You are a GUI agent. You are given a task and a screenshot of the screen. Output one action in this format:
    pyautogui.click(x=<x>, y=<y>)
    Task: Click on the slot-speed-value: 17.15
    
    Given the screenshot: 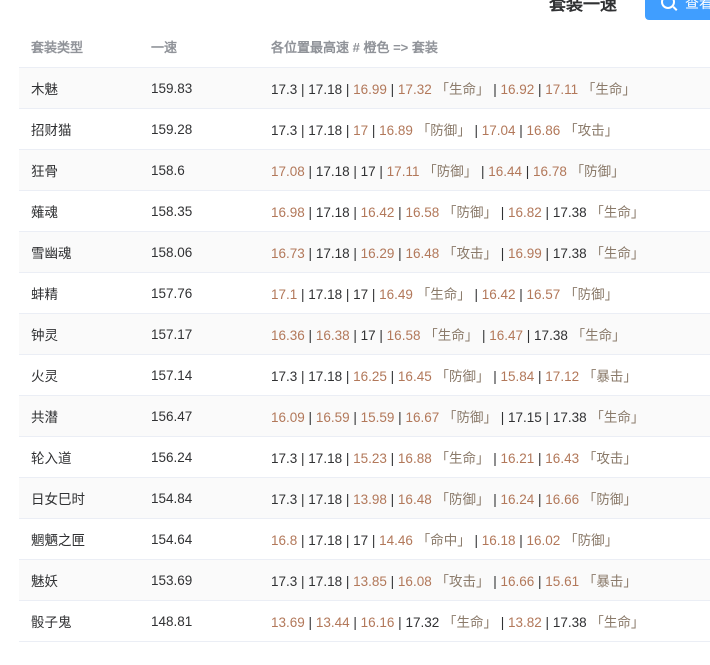 What is the action you would take?
    pyautogui.click(x=527, y=417)
    